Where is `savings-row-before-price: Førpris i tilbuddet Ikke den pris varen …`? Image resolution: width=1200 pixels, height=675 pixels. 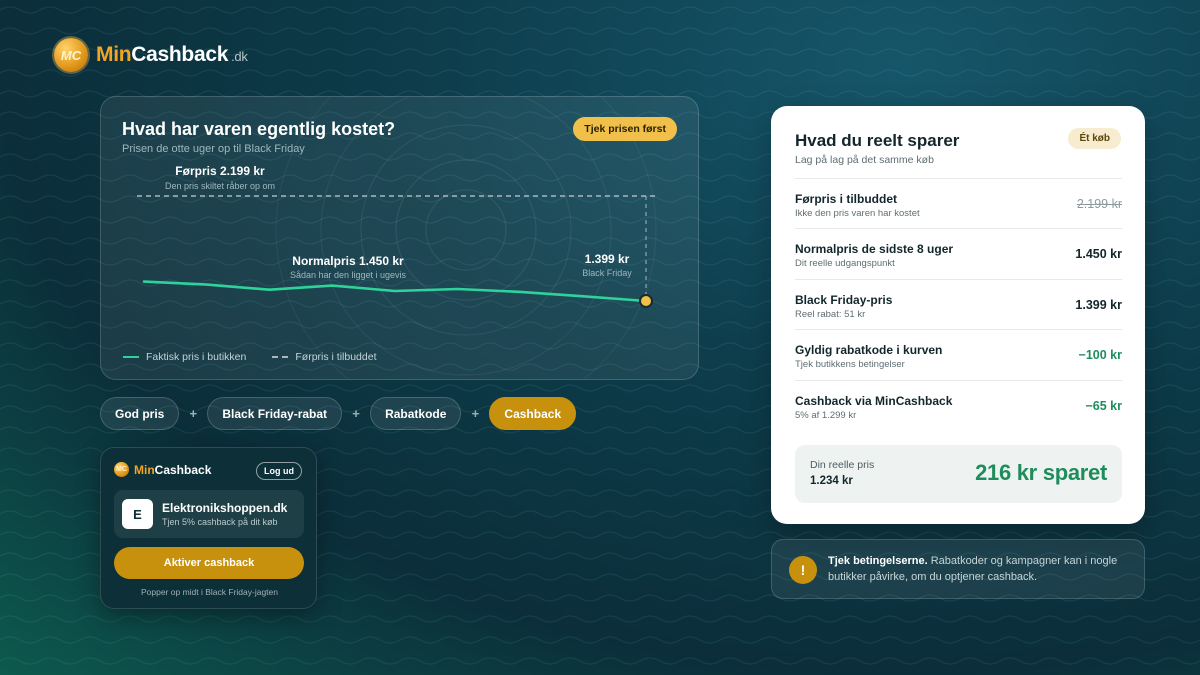
savings-row-before-price: Førpris i tilbuddet Ikke den pris varen … is located at coordinates (958, 203).